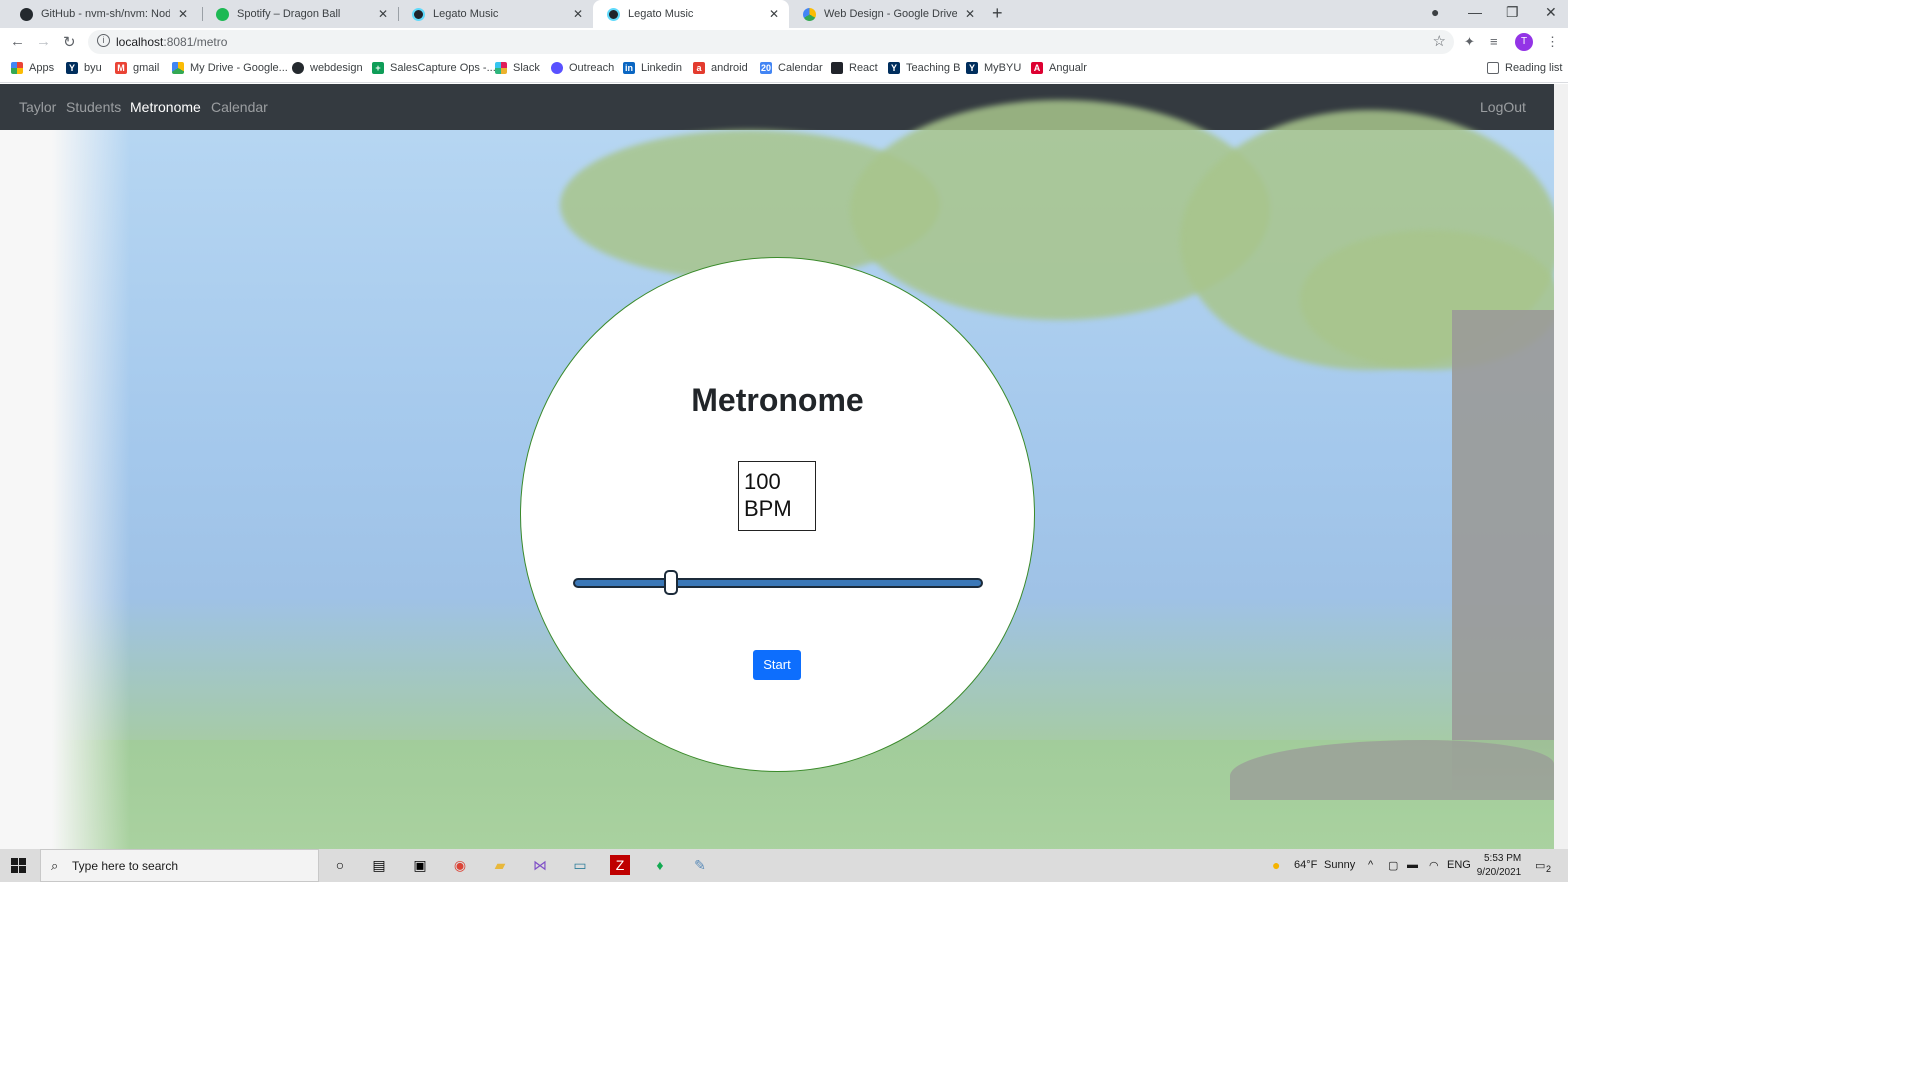 The width and height of the screenshot is (1920, 1080). I want to click on bookmark-byu: Ybyu, so click(84, 68).